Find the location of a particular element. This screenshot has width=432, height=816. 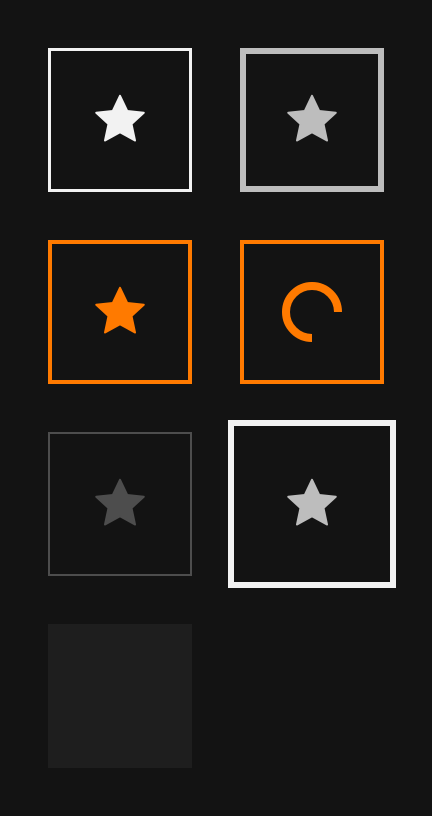

empty-tile is located at coordinates (120, 696).